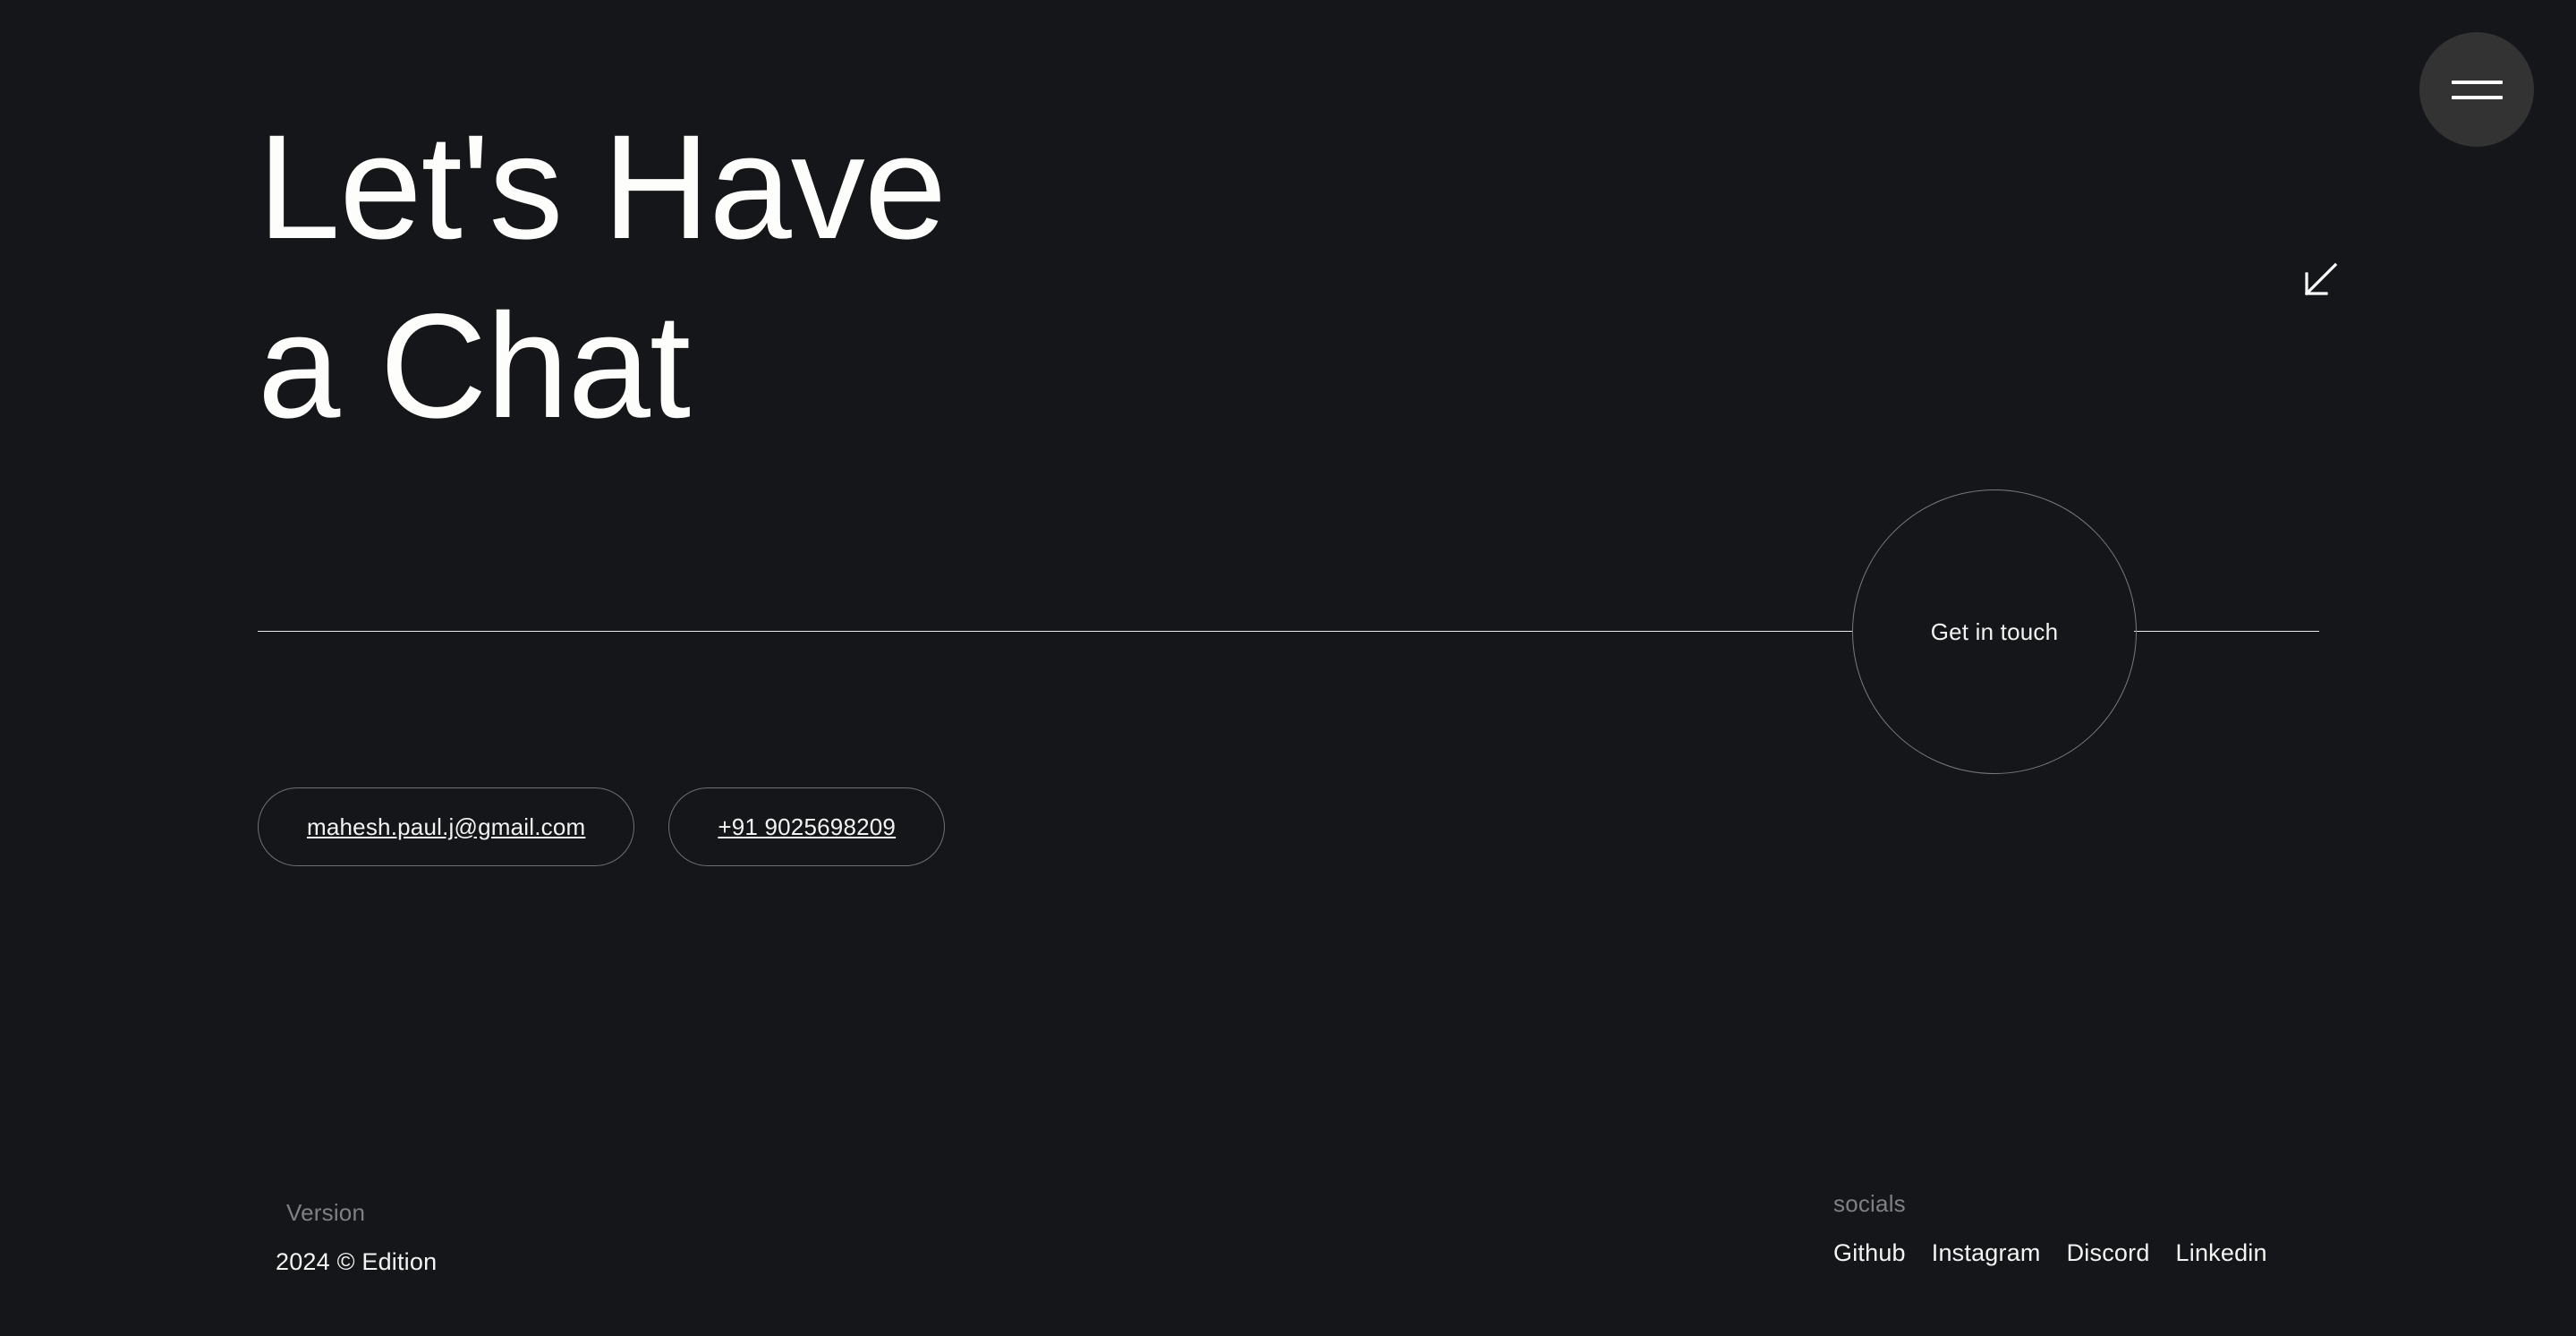  I want to click on footer-socials-links: Github Instagram Discord Linkedin, so click(2050, 1253).